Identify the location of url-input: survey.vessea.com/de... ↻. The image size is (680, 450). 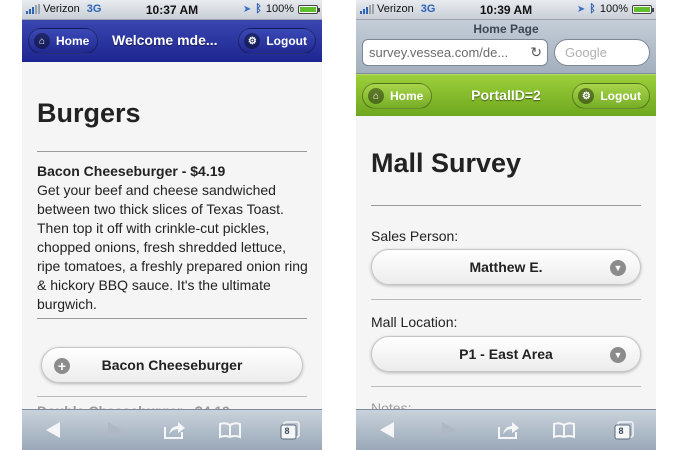
(455, 52).